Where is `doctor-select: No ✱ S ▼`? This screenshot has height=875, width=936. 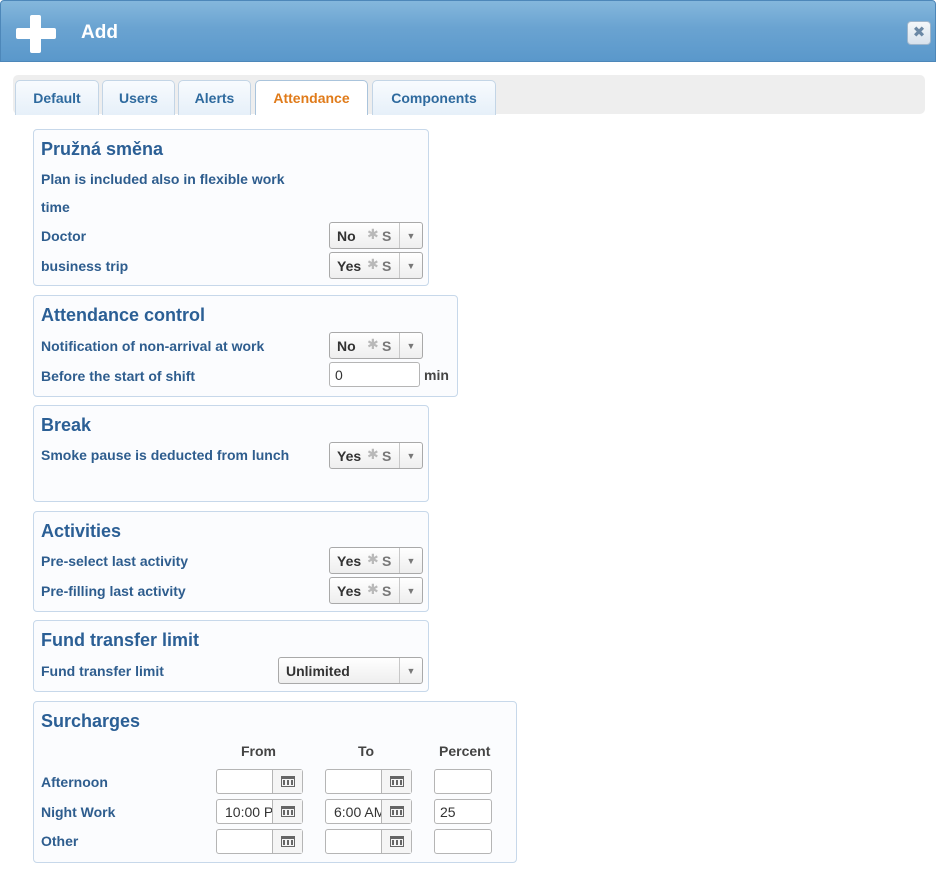
doctor-select: No ✱ S ▼ is located at coordinates (376, 235).